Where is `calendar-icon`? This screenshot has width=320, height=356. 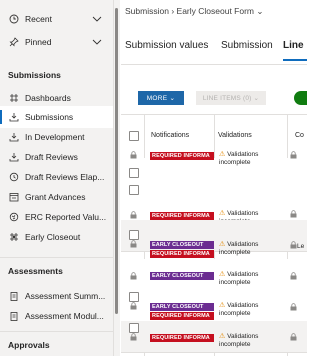 calendar-icon is located at coordinates (13, 197).